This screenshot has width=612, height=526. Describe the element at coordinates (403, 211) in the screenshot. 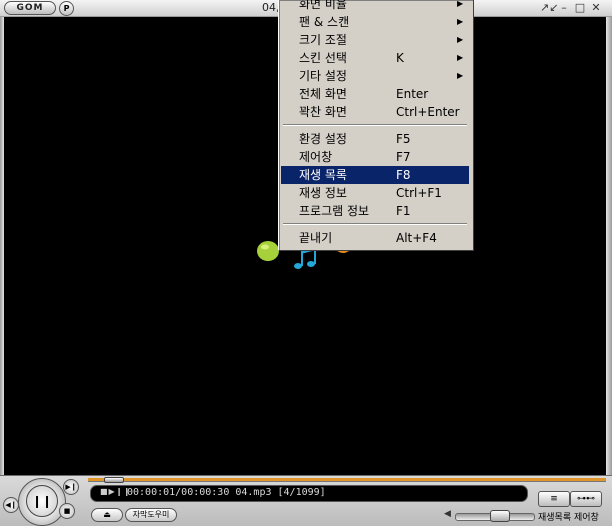

I see `menu-item-shortcut: F1` at that location.